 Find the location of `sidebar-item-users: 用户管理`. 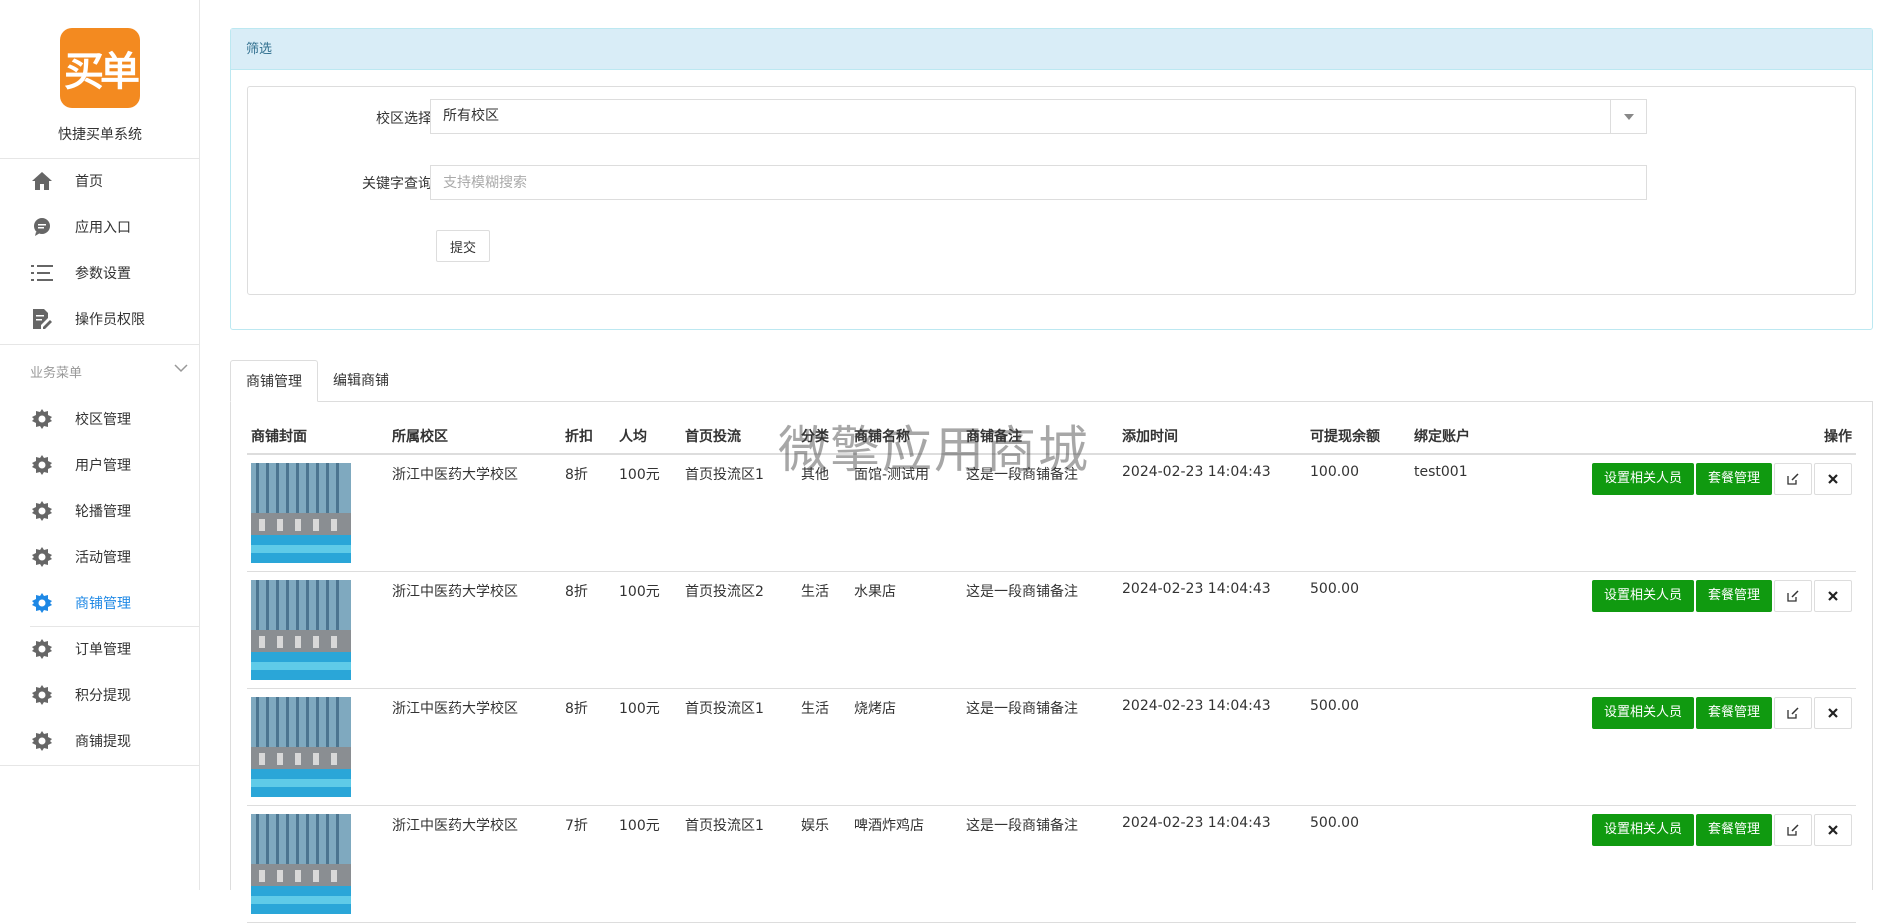

sidebar-item-users: 用户管理 is located at coordinates (100, 465).